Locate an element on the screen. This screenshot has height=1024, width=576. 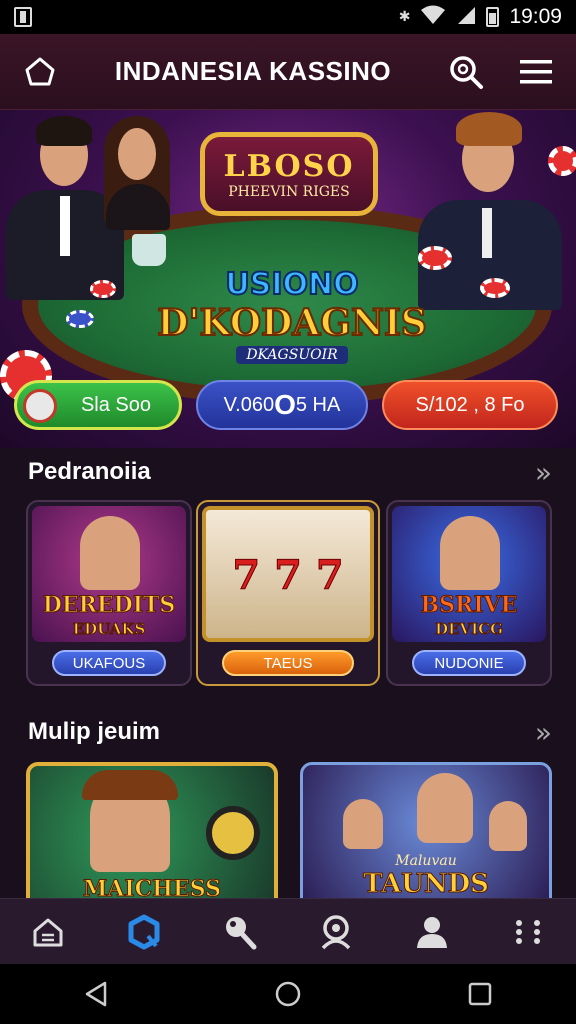
nav-more is located at coordinates (528, 932).